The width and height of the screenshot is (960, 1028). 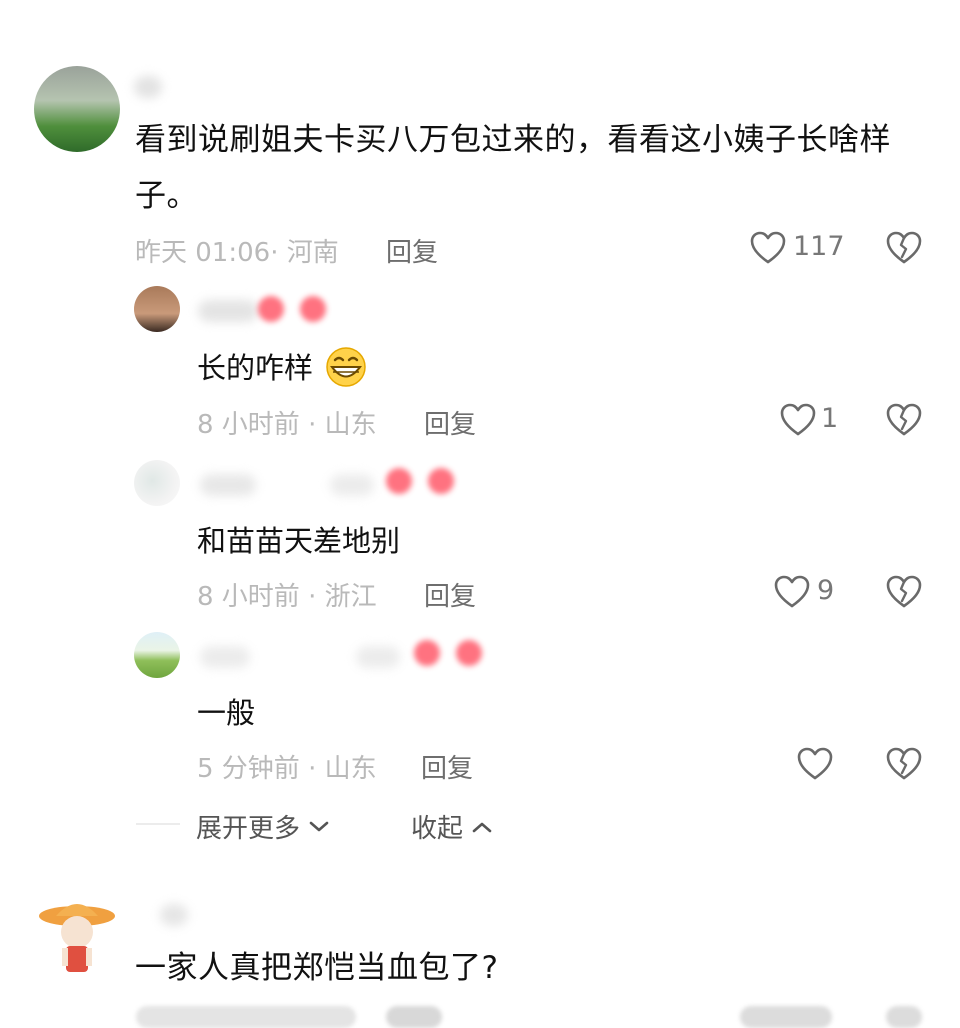 I want to click on reply-text: 和苗苗天差地别, so click(x=299, y=541).